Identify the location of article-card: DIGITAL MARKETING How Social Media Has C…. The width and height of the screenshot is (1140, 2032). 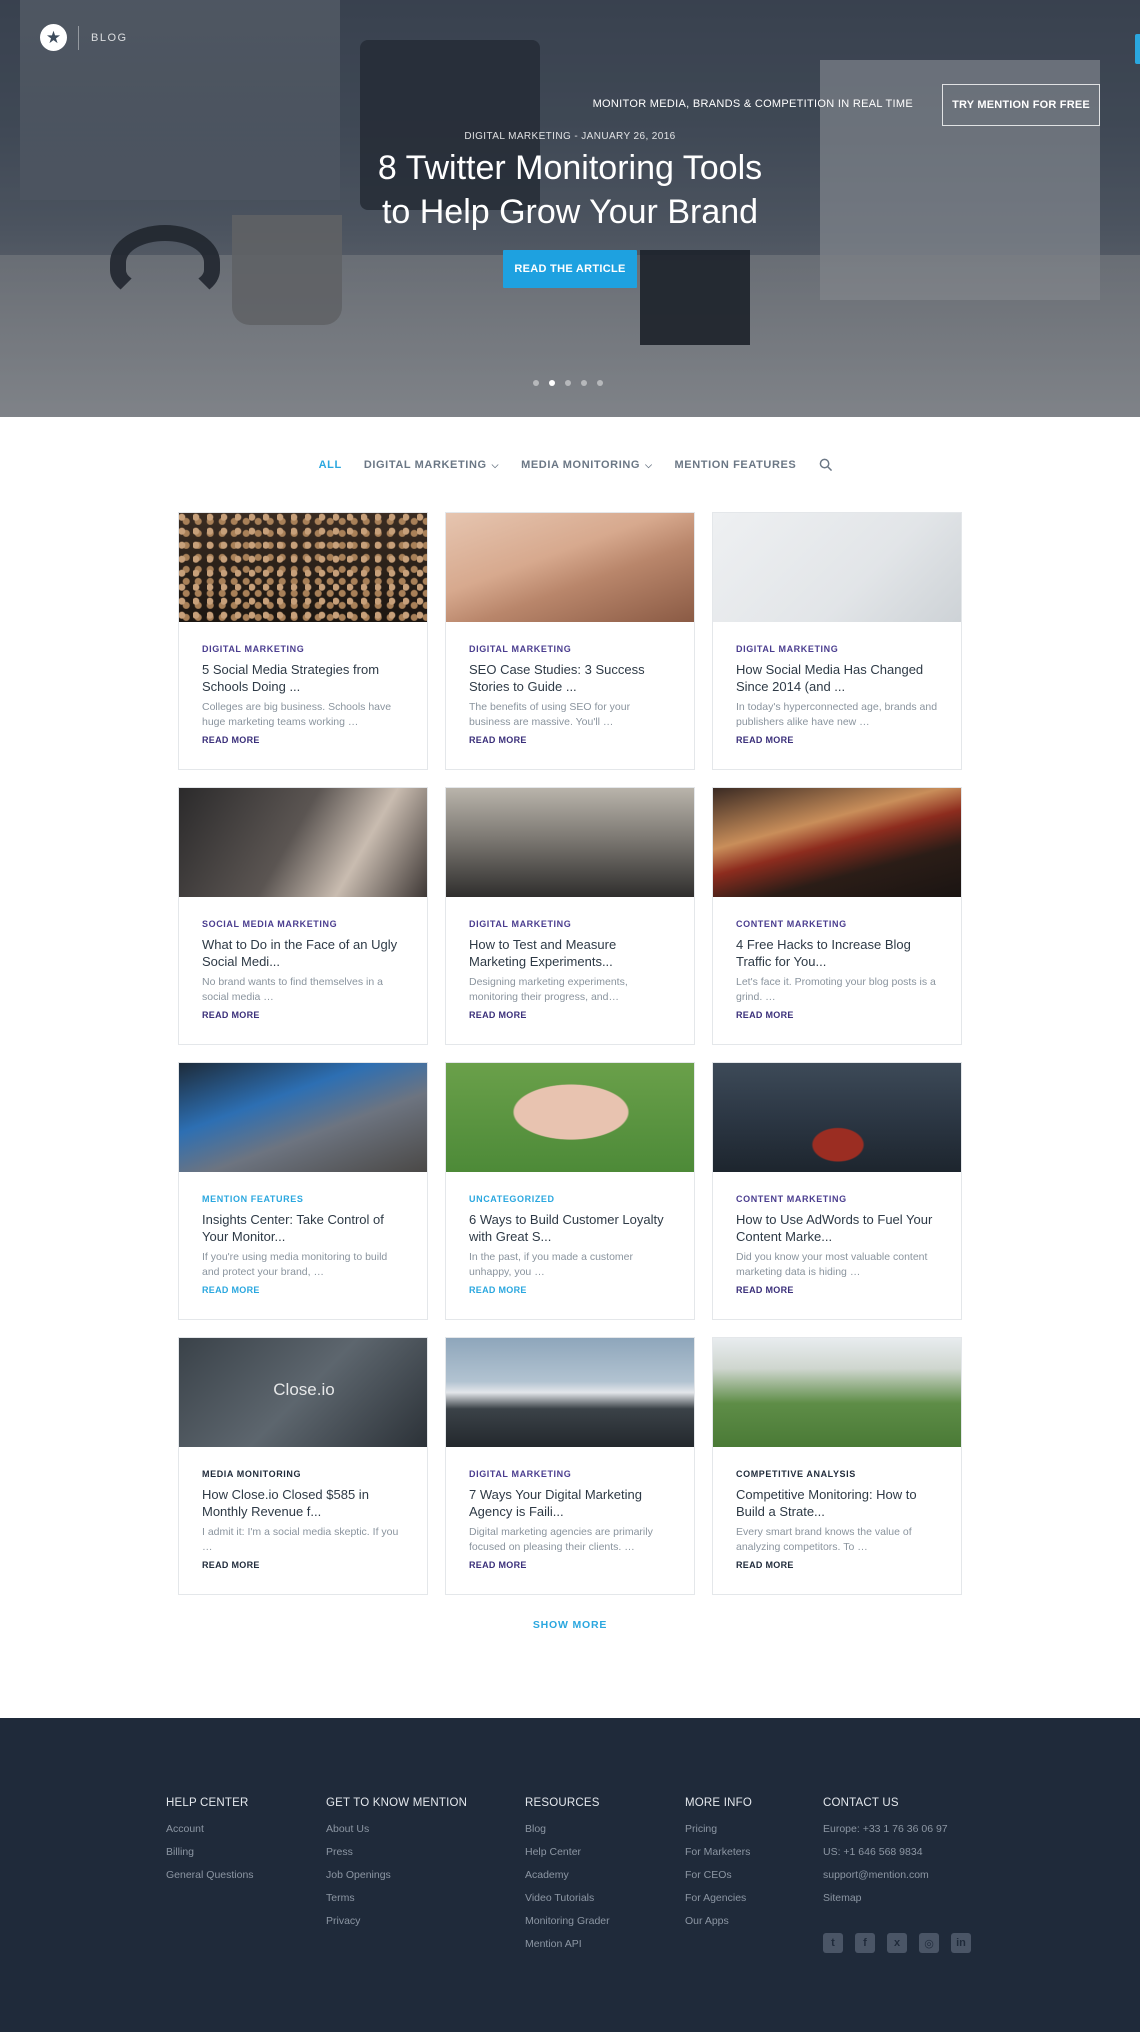
(837, 641).